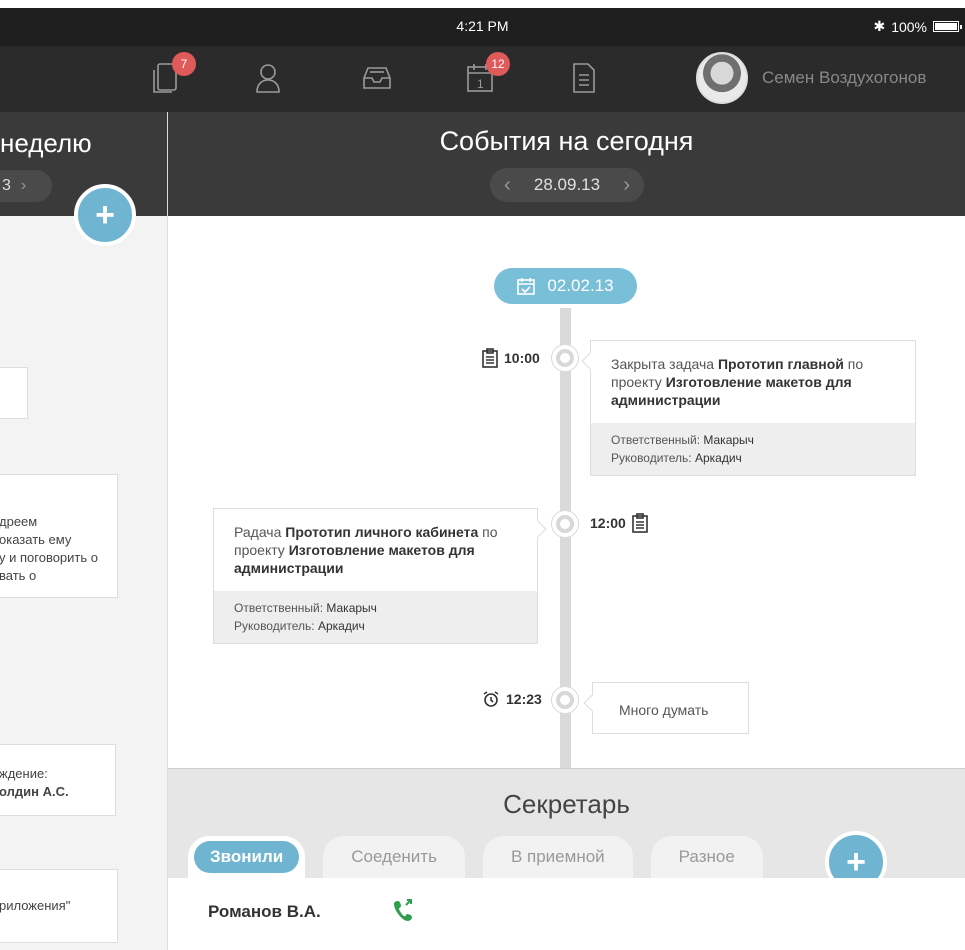 This screenshot has width=965, height=950. Describe the element at coordinates (394, 857) in the screenshot. I see `tab-connect: Соеденить` at that location.